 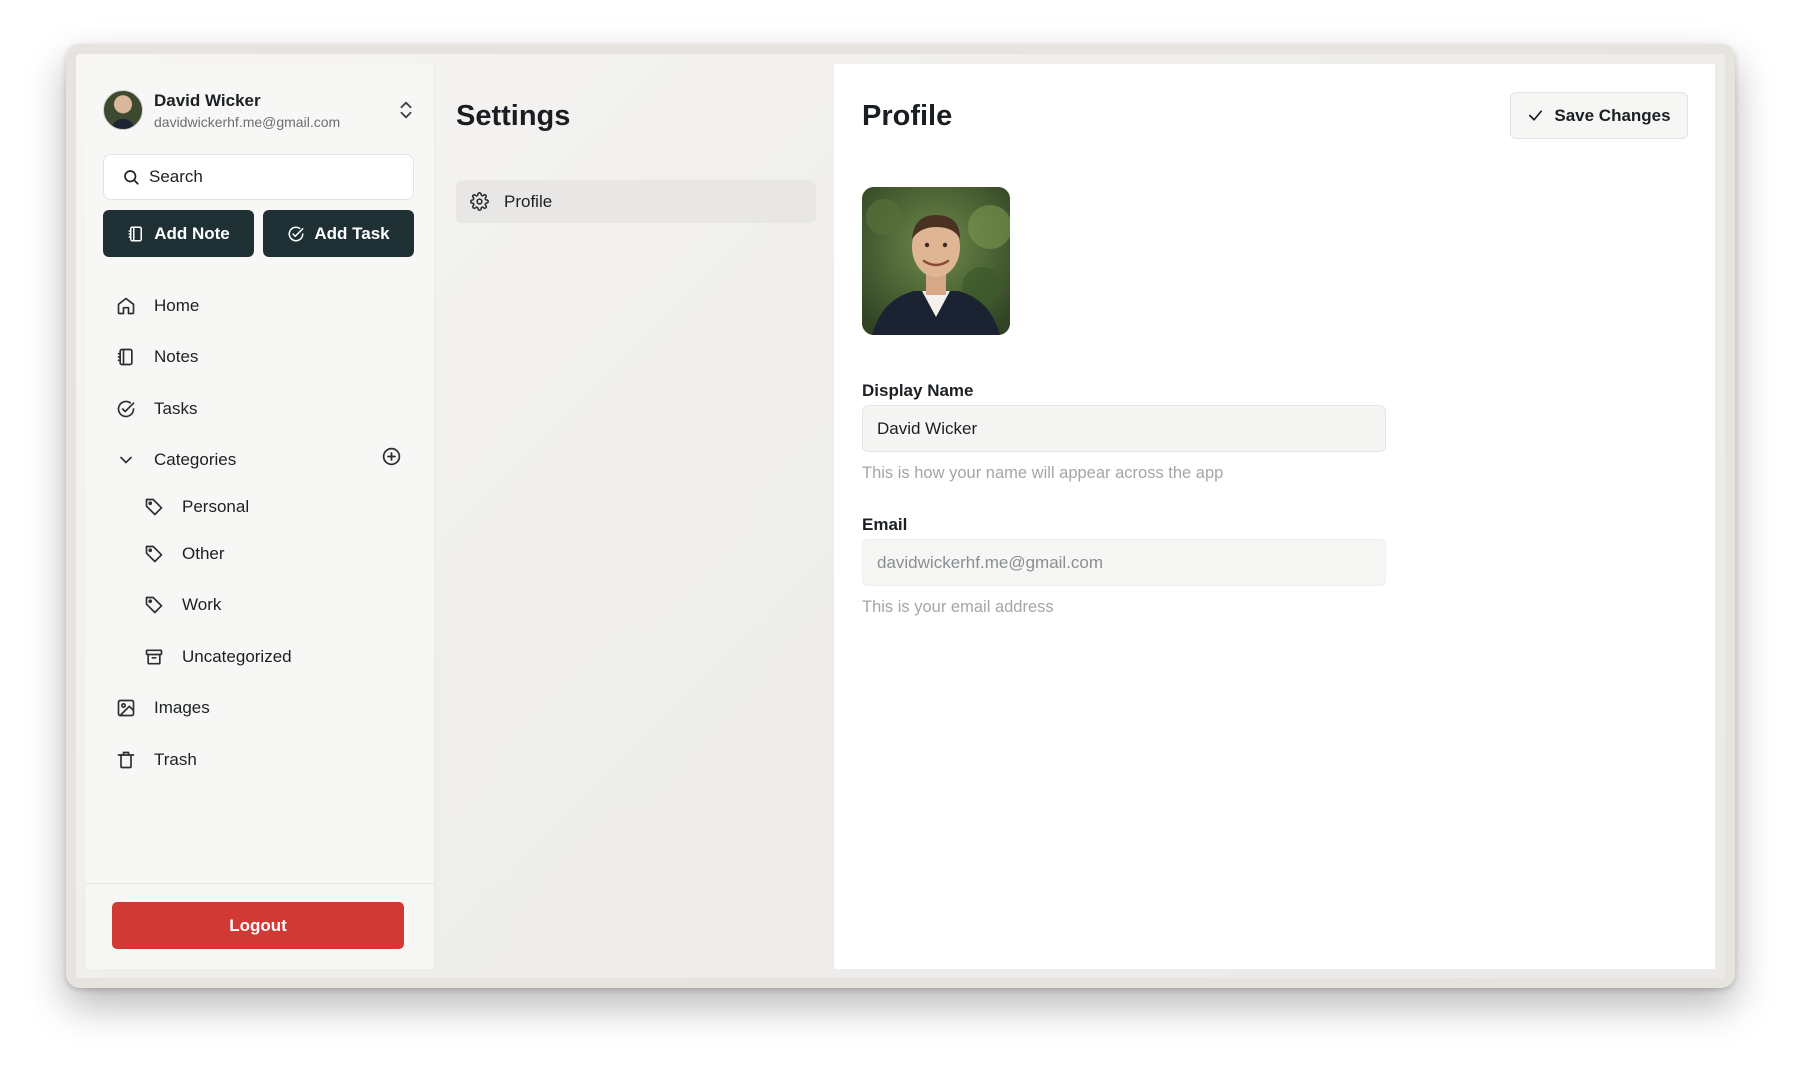 I want to click on archive-icon, so click(x=154, y=657).